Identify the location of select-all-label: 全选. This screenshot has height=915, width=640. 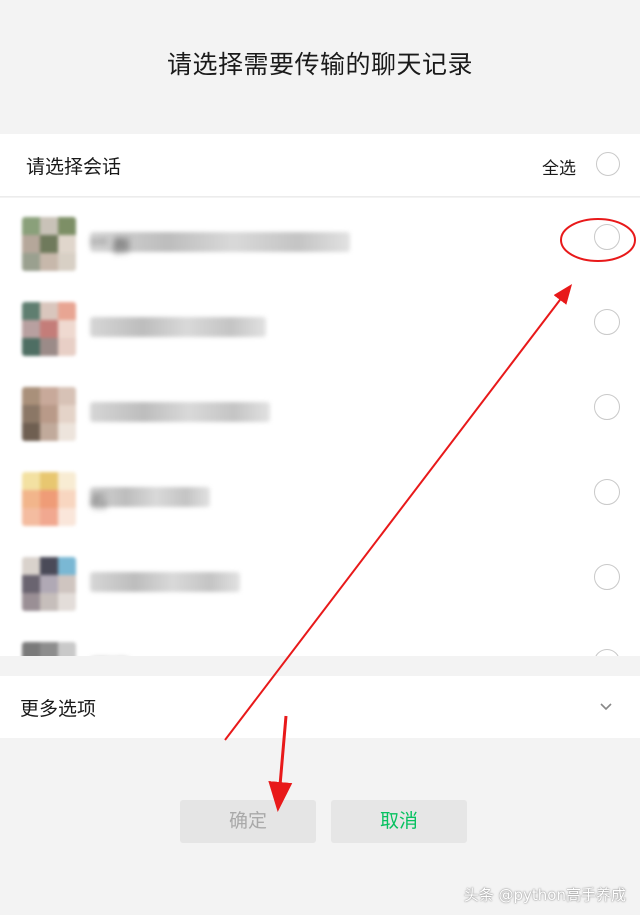
(559, 166).